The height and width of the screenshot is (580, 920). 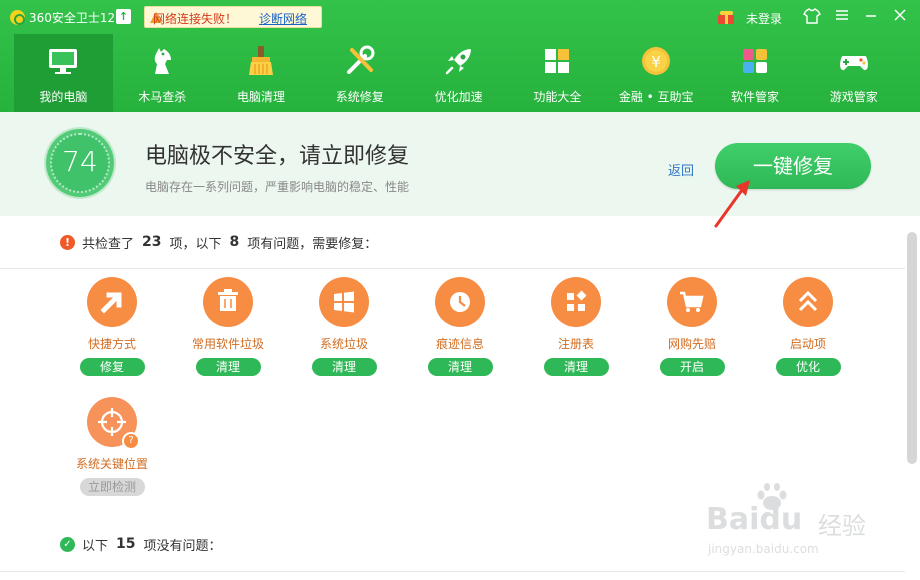 What do you see at coordinates (726, 17) in the screenshot?
I see `gift-icon` at bounding box center [726, 17].